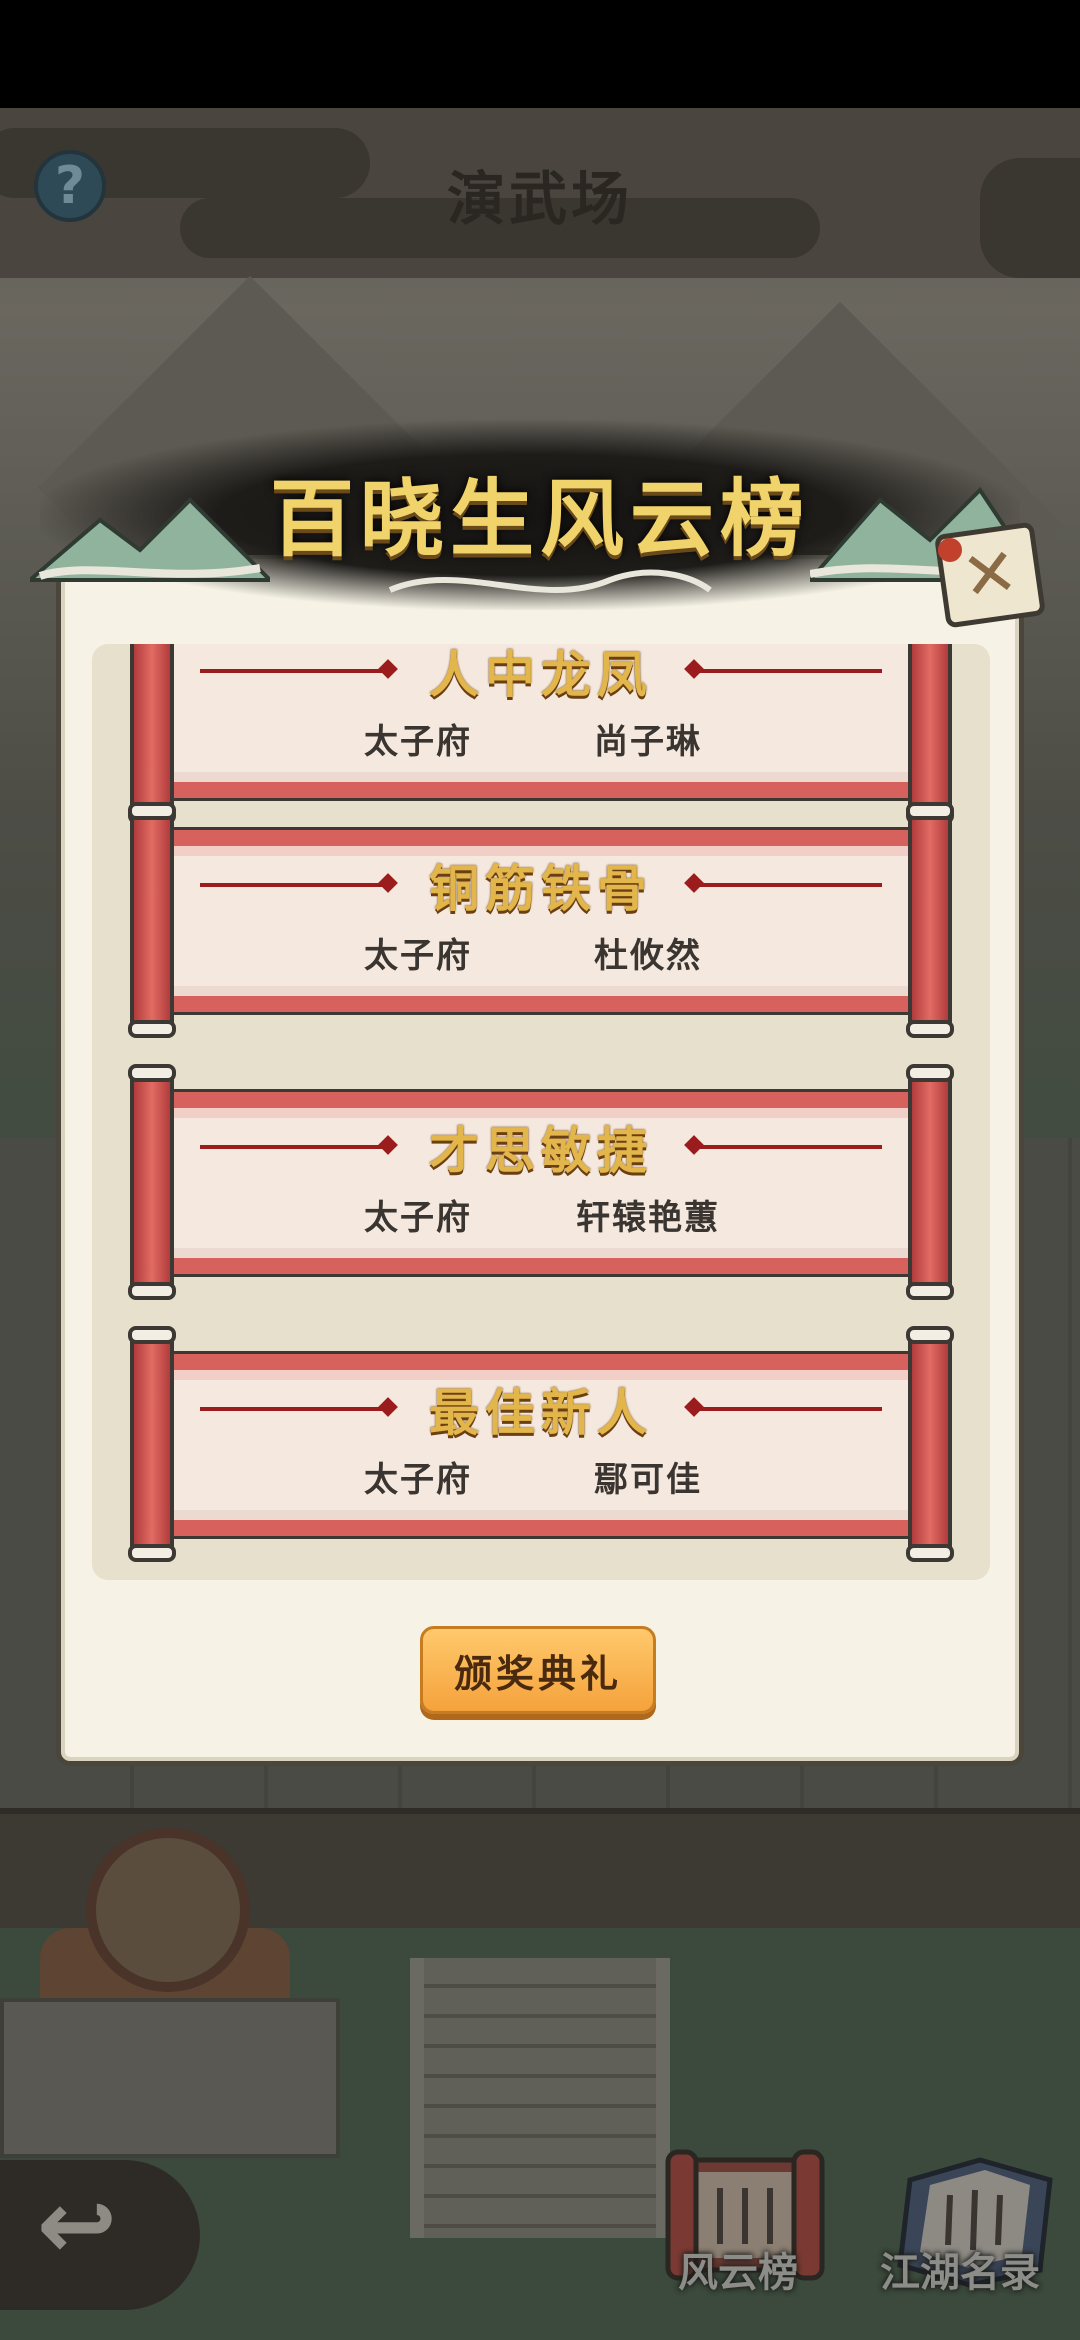 Image resolution: width=1080 pixels, height=2340 pixels. What do you see at coordinates (540, 2098) in the screenshot?
I see `stone-stairs` at bounding box center [540, 2098].